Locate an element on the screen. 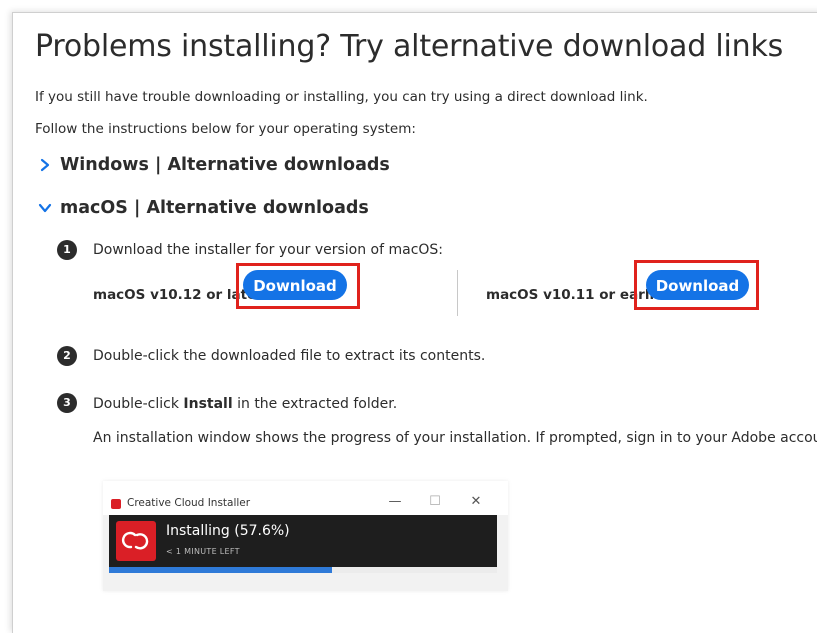 Image resolution: width=817 pixels, height=633 pixels. minimize-icon: — is located at coordinates (395, 501).